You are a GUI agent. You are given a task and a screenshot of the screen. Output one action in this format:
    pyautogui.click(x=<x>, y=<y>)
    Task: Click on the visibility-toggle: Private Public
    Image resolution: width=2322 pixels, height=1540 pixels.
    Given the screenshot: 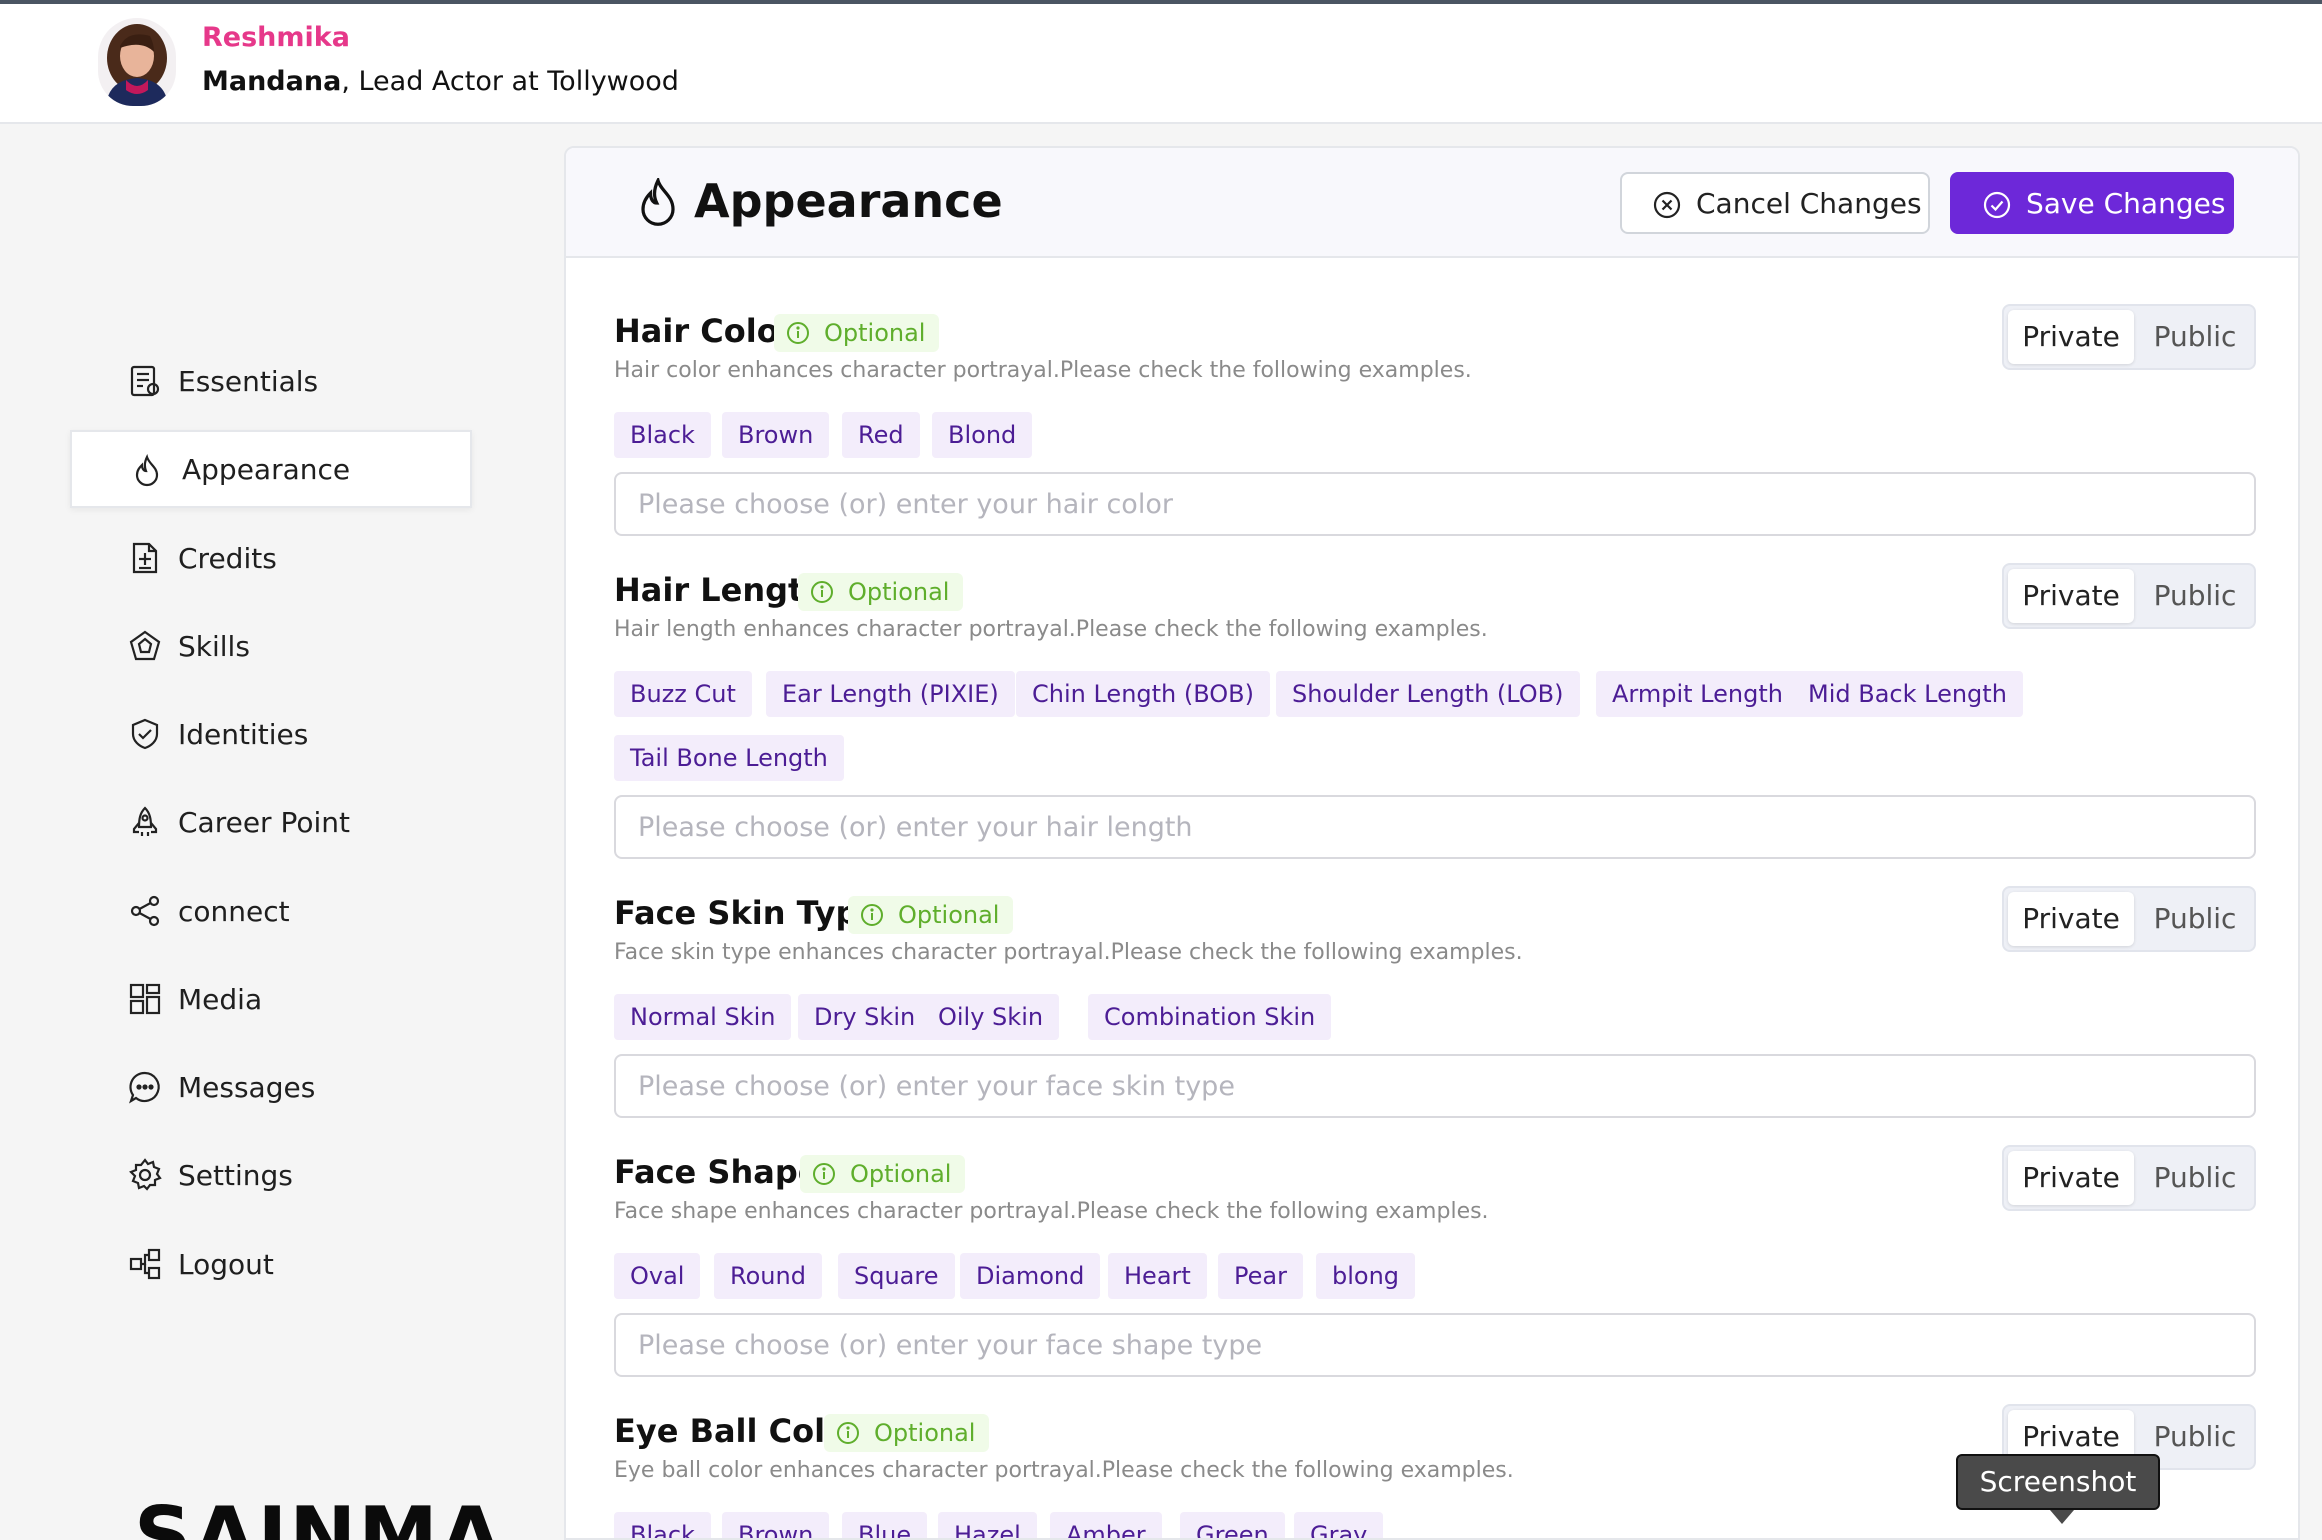 What is the action you would take?
    pyautogui.click(x=2129, y=1178)
    